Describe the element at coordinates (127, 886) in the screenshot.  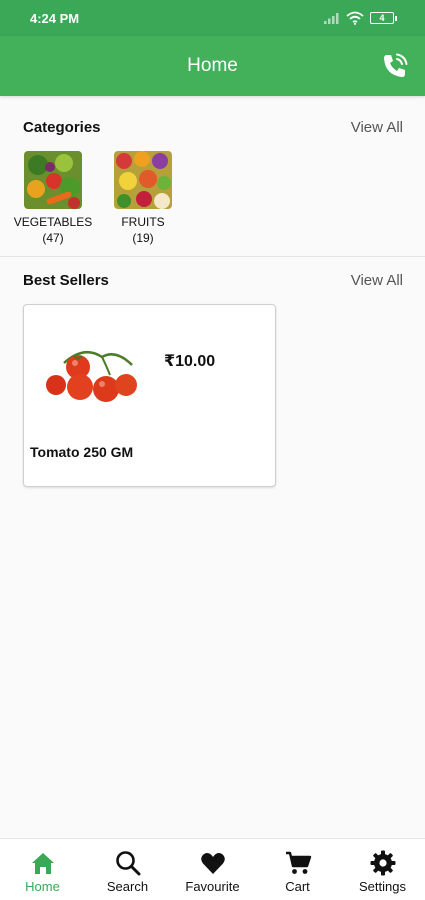
I see `nav-label: Search` at that location.